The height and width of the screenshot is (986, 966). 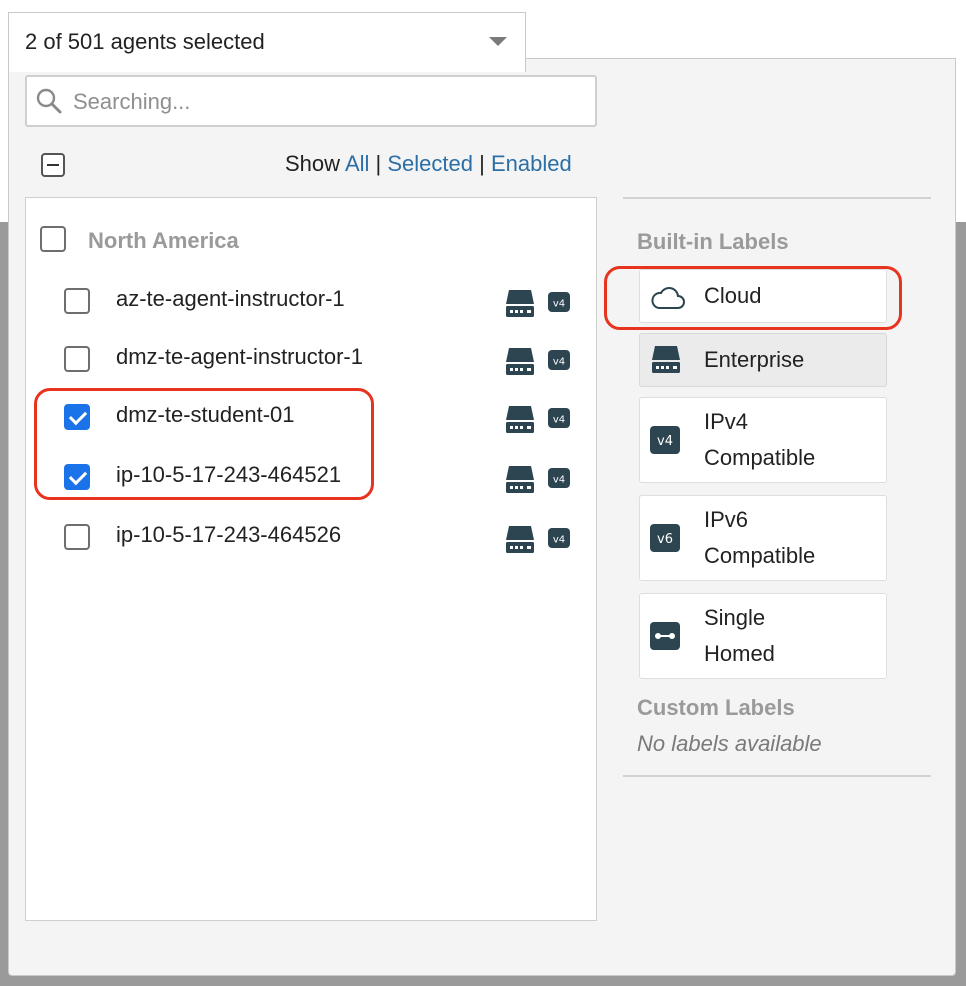 What do you see at coordinates (229, 534) in the screenshot?
I see `agent-name: ip-10-5-17-243-464526` at bounding box center [229, 534].